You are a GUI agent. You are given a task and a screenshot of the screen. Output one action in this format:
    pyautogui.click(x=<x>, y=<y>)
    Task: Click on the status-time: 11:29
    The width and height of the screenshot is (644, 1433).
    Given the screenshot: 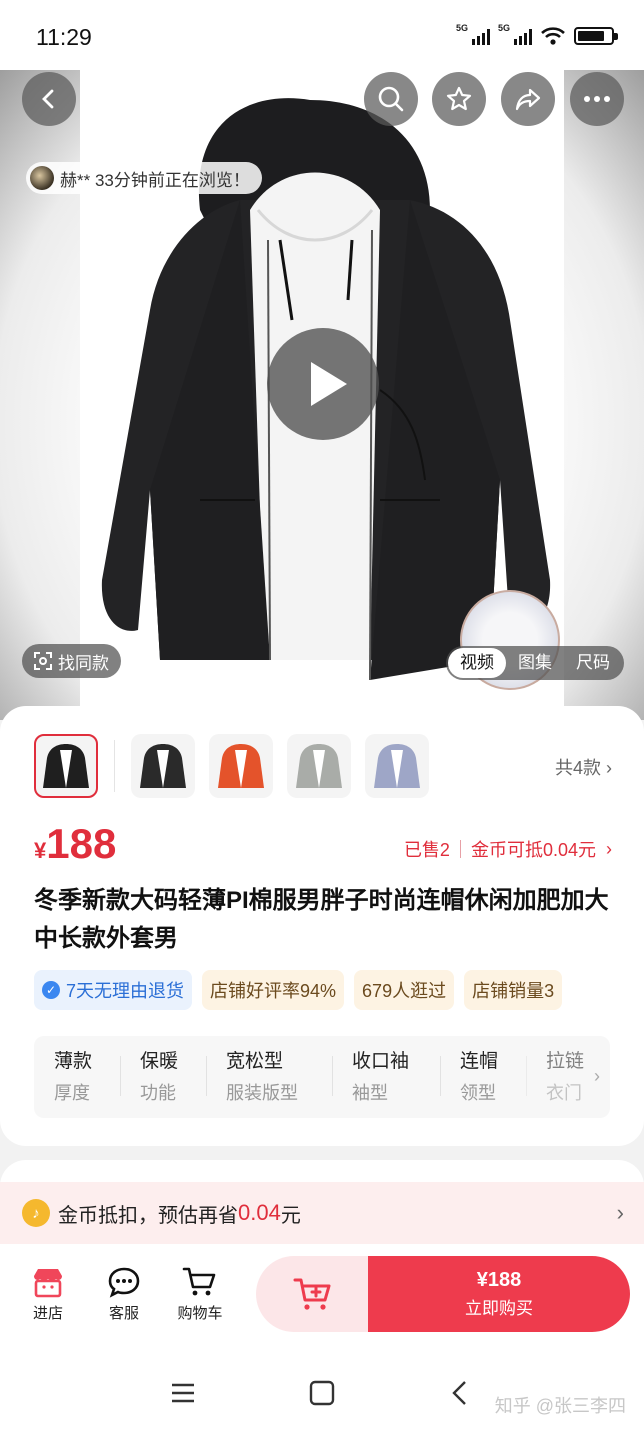 What is the action you would take?
    pyautogui.click(x=64, y=37)
    